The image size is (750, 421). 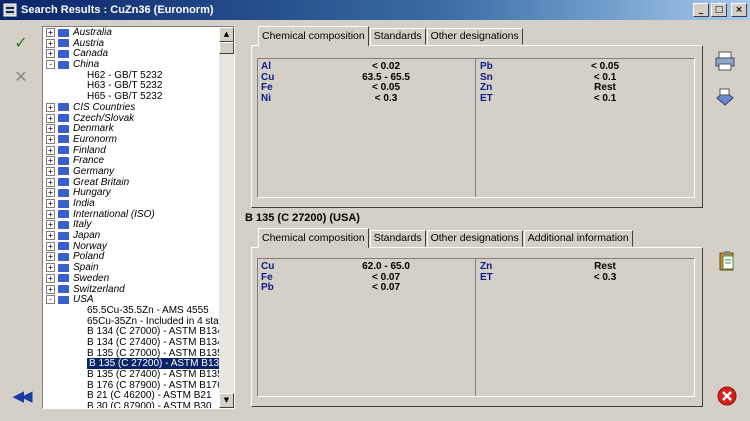 I want to click on tree-node: + Italy, so click(x=131, y=224).